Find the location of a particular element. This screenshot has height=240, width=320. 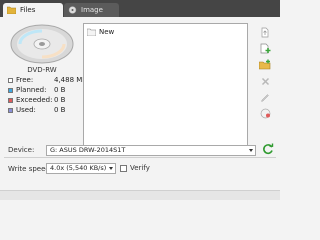

add-folder-icon is located at coordinates (265, 64).